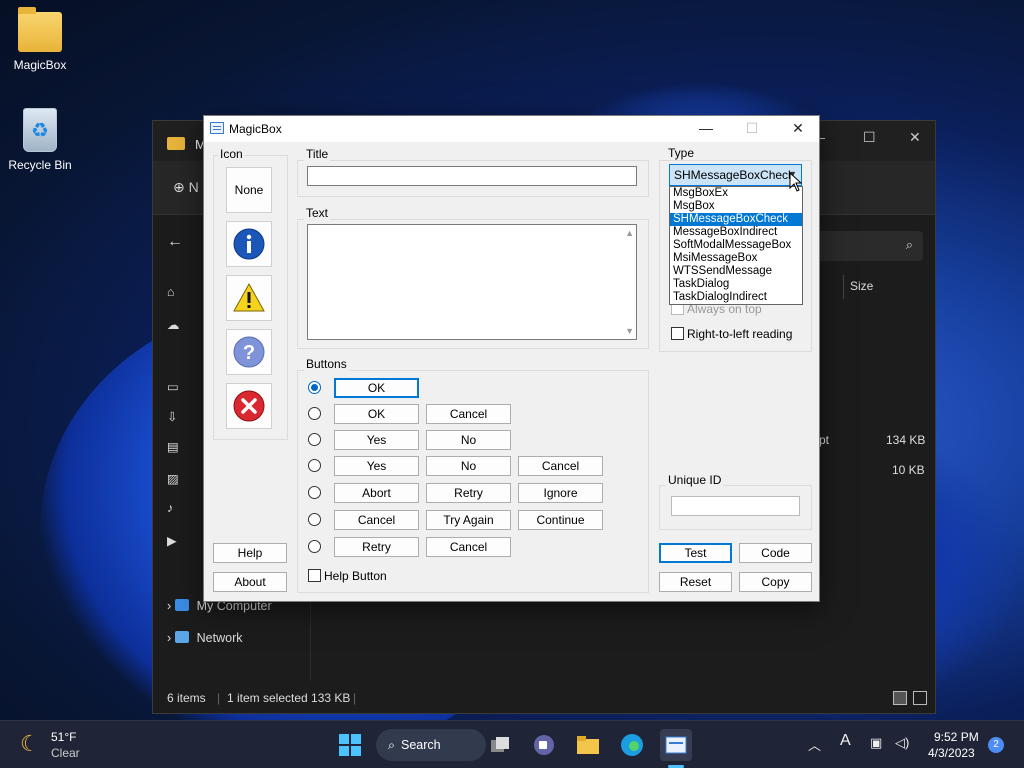 The height and width of the screenshot is (768, 1024). I want to click on test-button: Test, so click(695, 553).